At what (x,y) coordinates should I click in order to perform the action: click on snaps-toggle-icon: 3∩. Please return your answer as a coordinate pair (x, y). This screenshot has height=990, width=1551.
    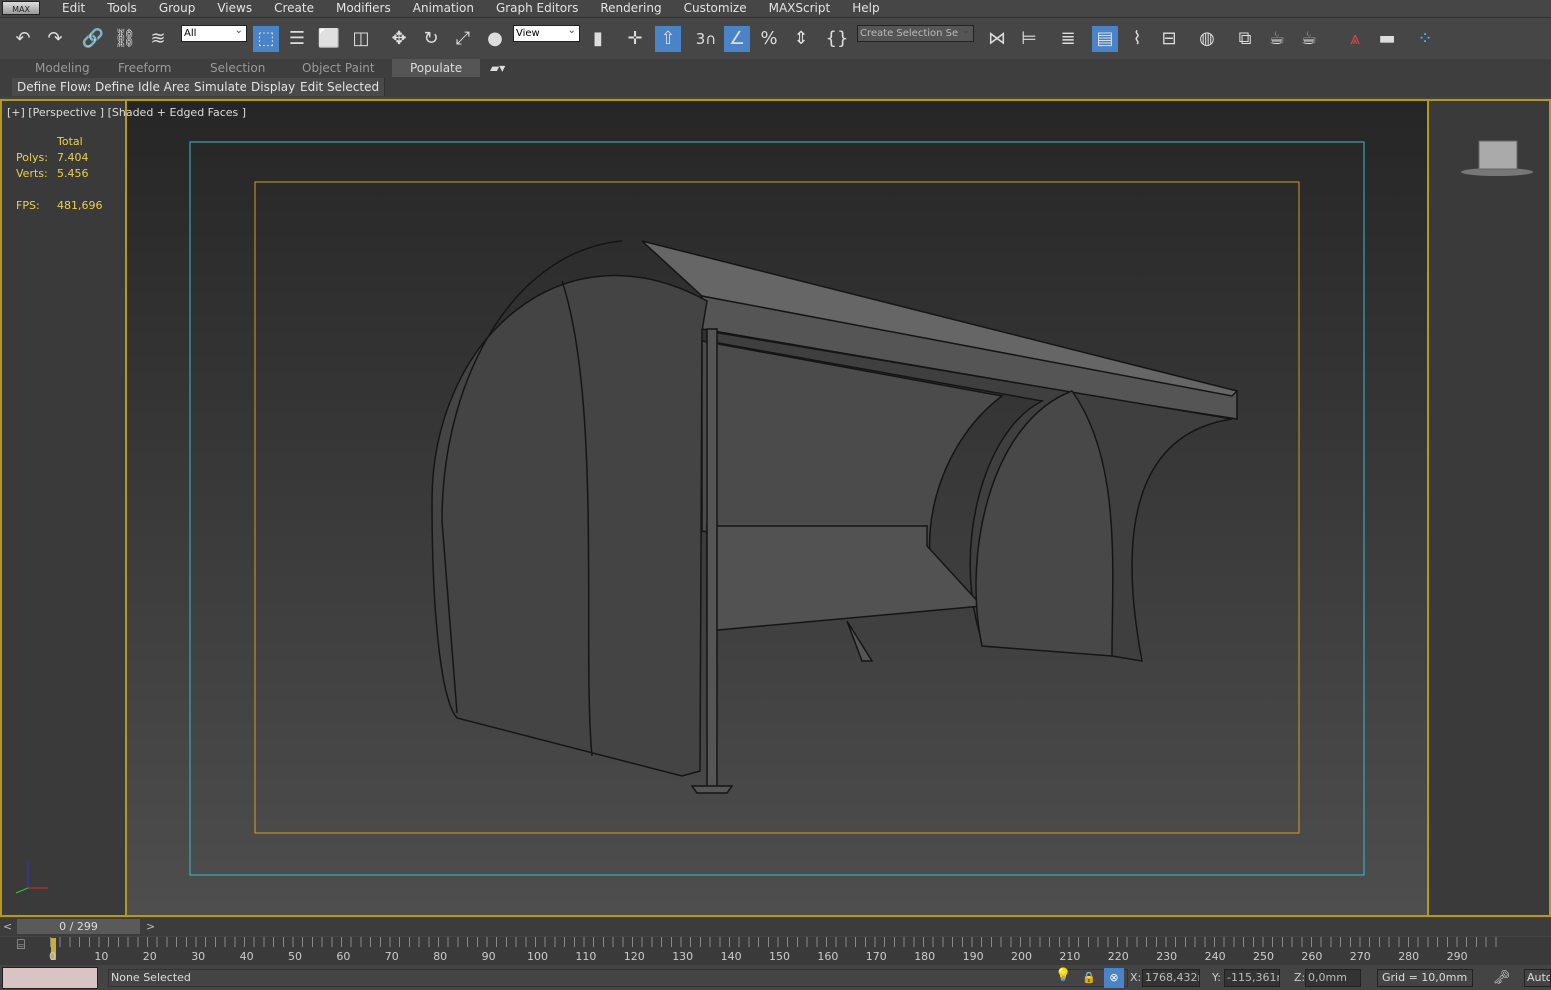
    Looking at the image, I should click on (706, 39).